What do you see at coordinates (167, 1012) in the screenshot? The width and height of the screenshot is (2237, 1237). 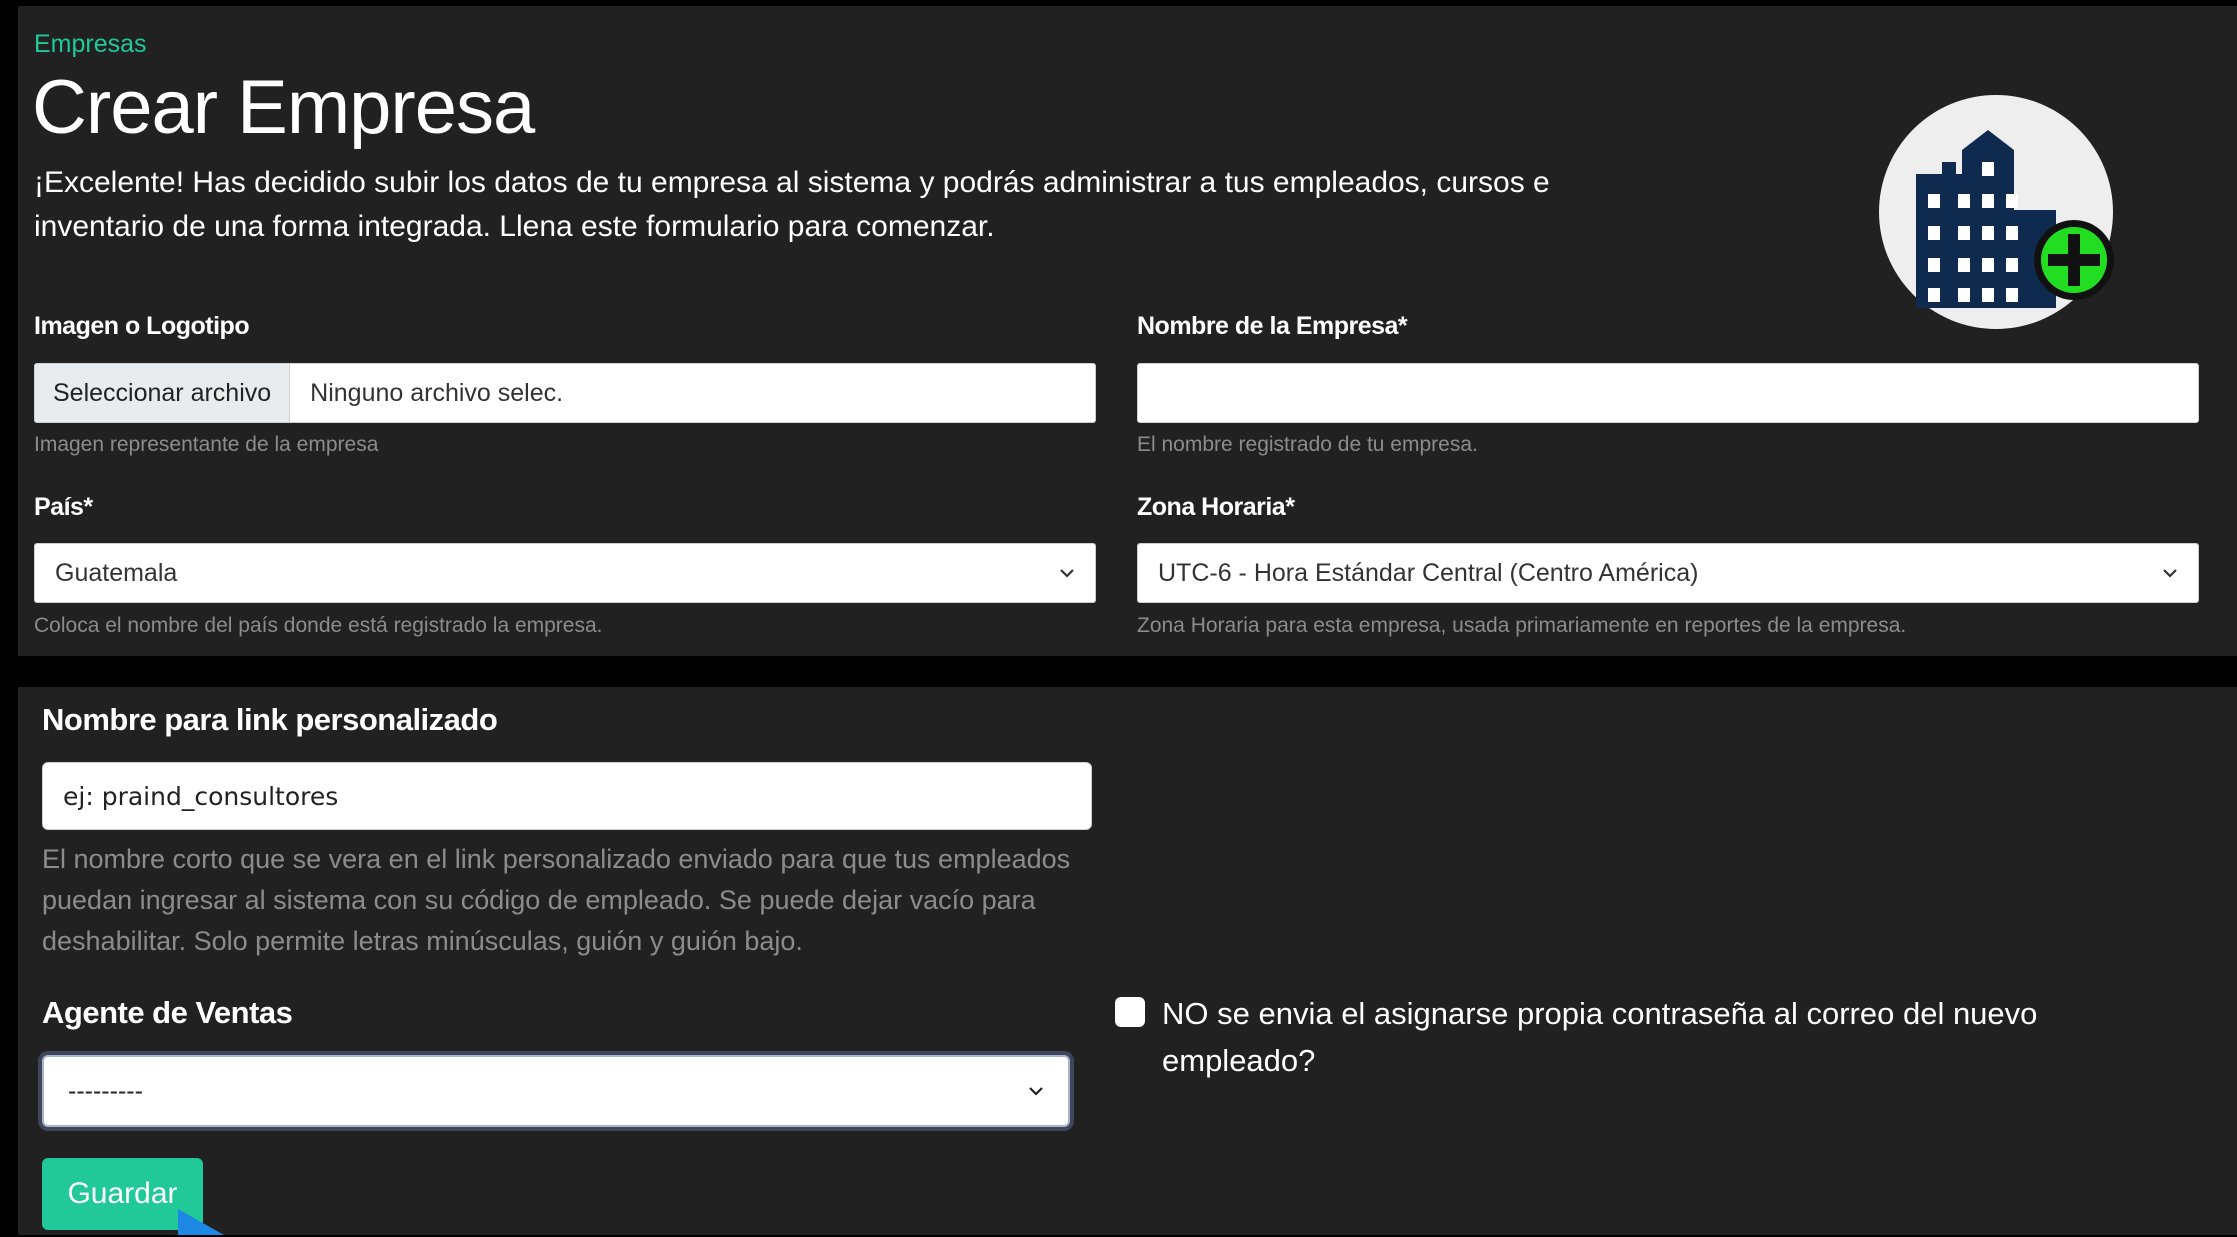 I see `sales-agent-label: Agente de Ventas` at bounding box center [167, 1012].